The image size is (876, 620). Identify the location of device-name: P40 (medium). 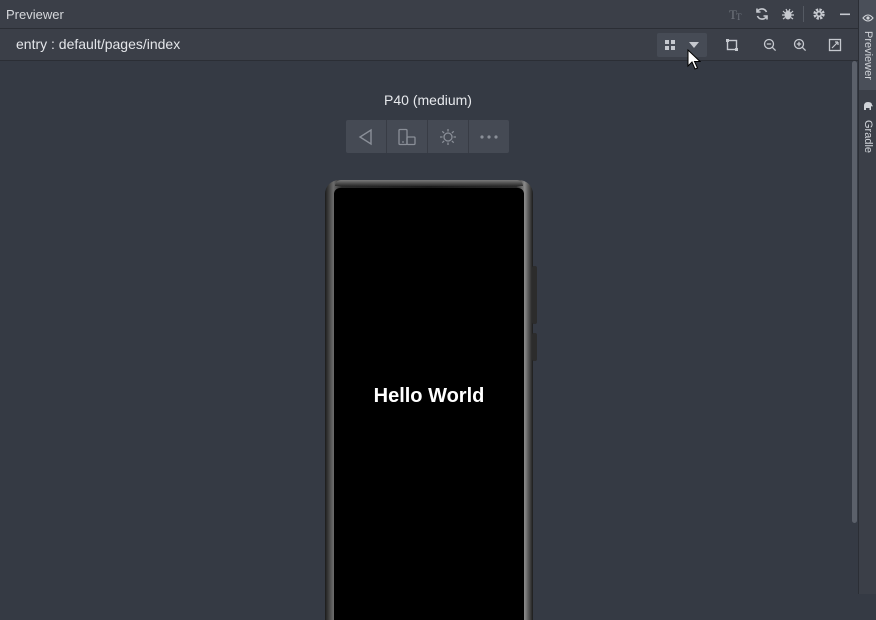
(428, 100).